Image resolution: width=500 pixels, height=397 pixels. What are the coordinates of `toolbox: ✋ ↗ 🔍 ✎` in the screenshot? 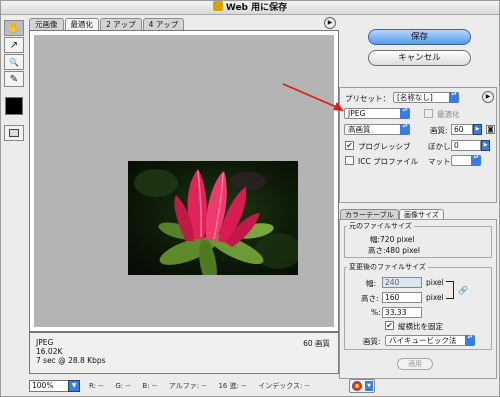 It's located at (14, 81).